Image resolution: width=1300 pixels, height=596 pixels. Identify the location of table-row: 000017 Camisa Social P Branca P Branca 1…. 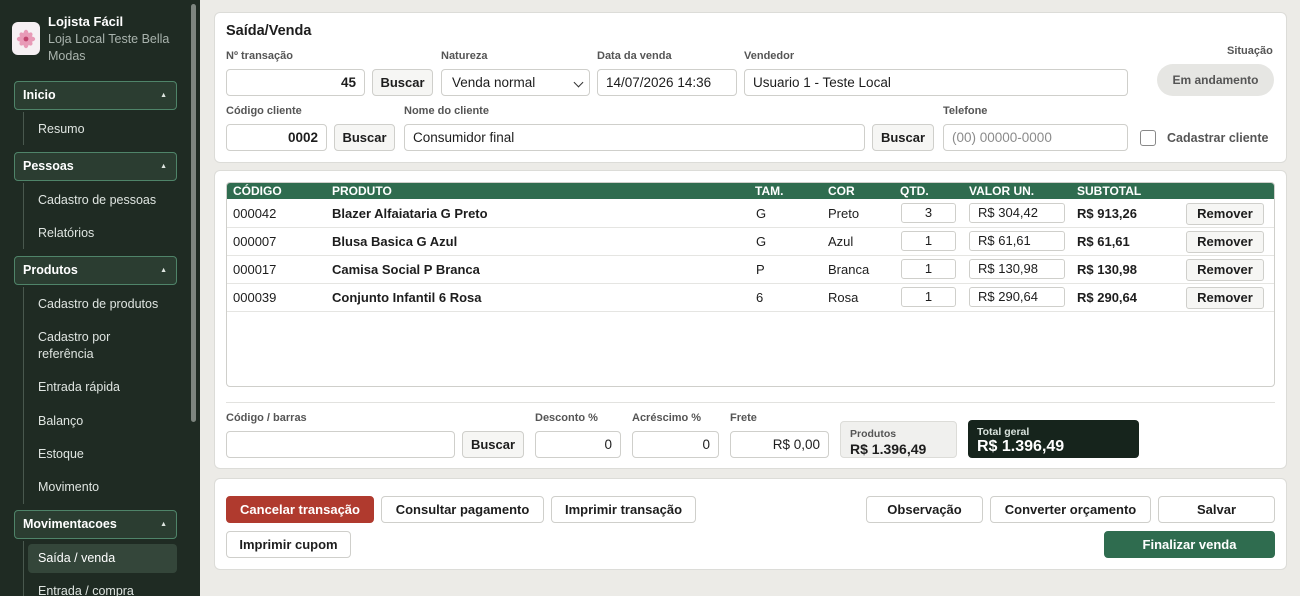
(750, 270).